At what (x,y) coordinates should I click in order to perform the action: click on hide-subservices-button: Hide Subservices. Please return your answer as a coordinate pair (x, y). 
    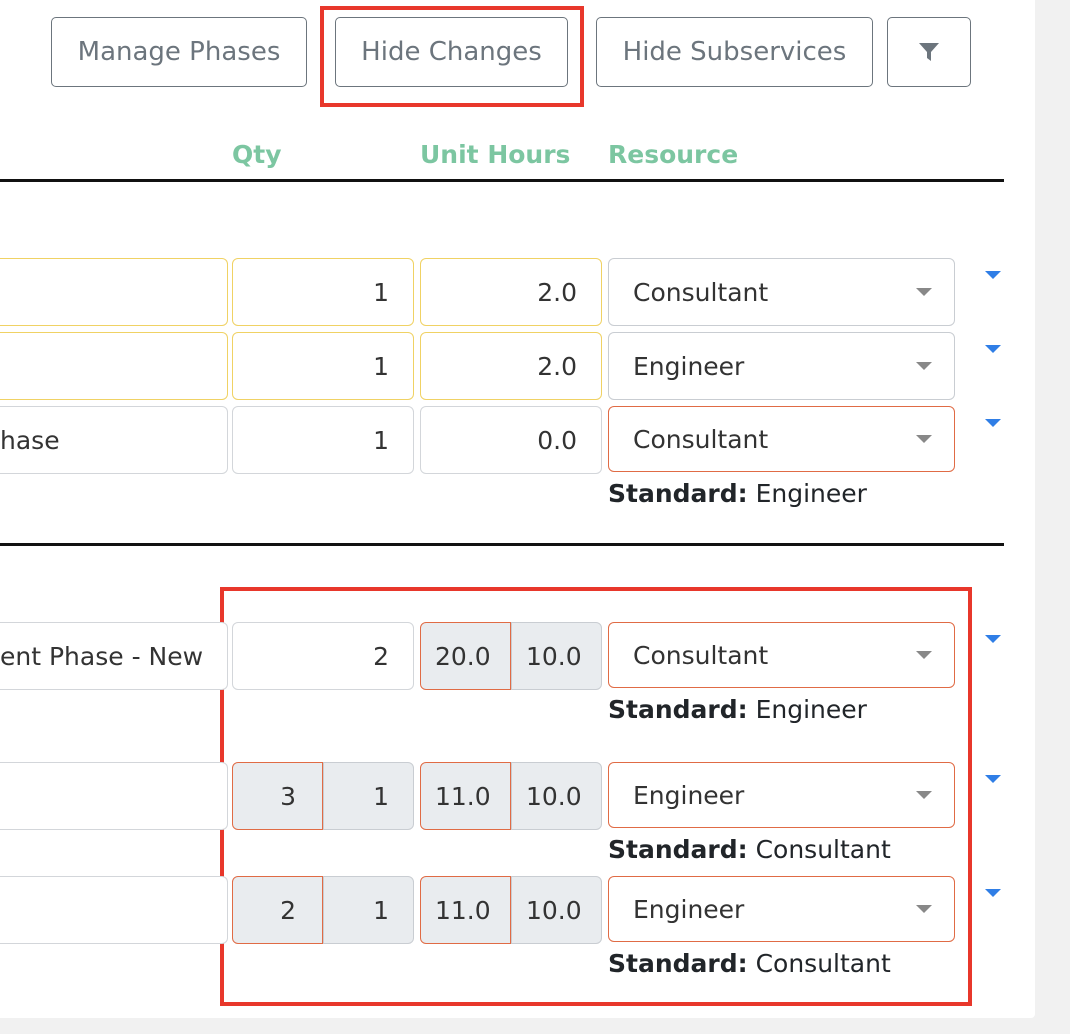
    Looking at the image, I should click on (734, 52).